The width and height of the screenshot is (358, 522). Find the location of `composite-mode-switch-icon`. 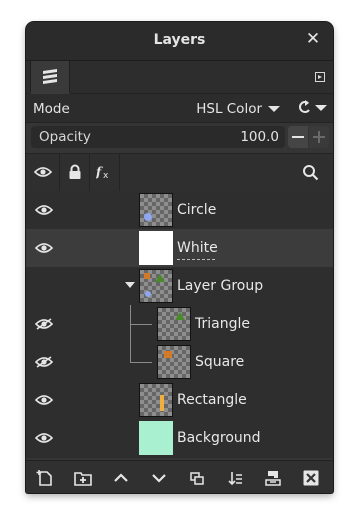

composite-mode-switch-icon is located at coordinates (312, 108).